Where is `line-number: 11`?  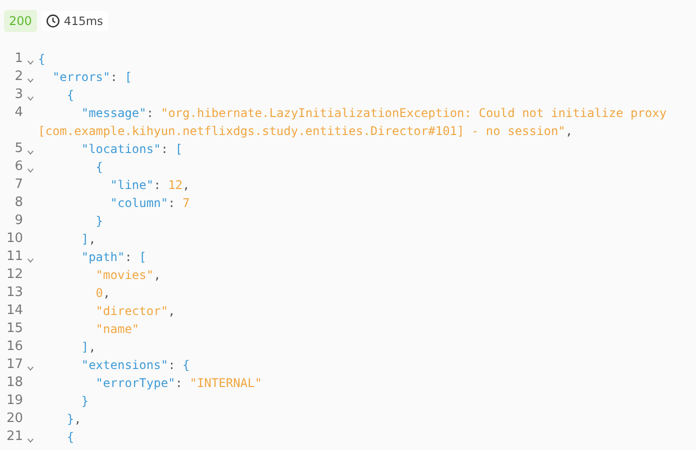 line-number: 11 is located at coordinates (14, 257).